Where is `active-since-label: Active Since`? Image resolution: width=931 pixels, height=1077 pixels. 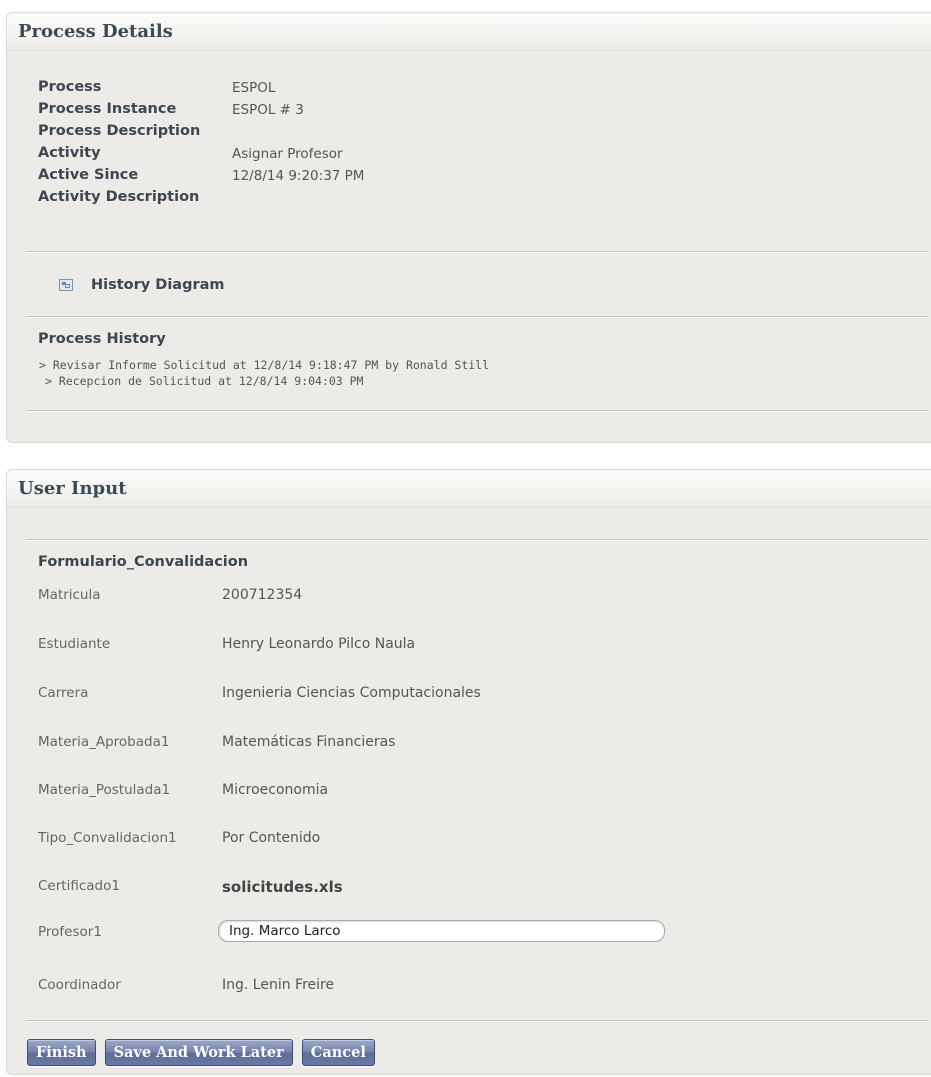 active-since-label: Active Since is located at coordinates (88, 175).